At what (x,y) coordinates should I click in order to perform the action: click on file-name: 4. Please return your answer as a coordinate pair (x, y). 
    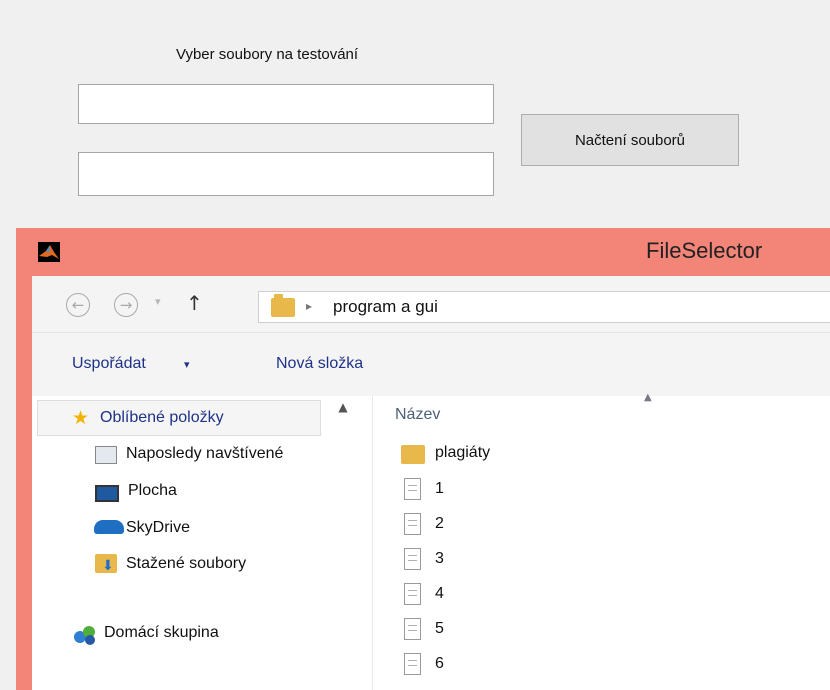
    Looking at the image, I should click on (439, 593).